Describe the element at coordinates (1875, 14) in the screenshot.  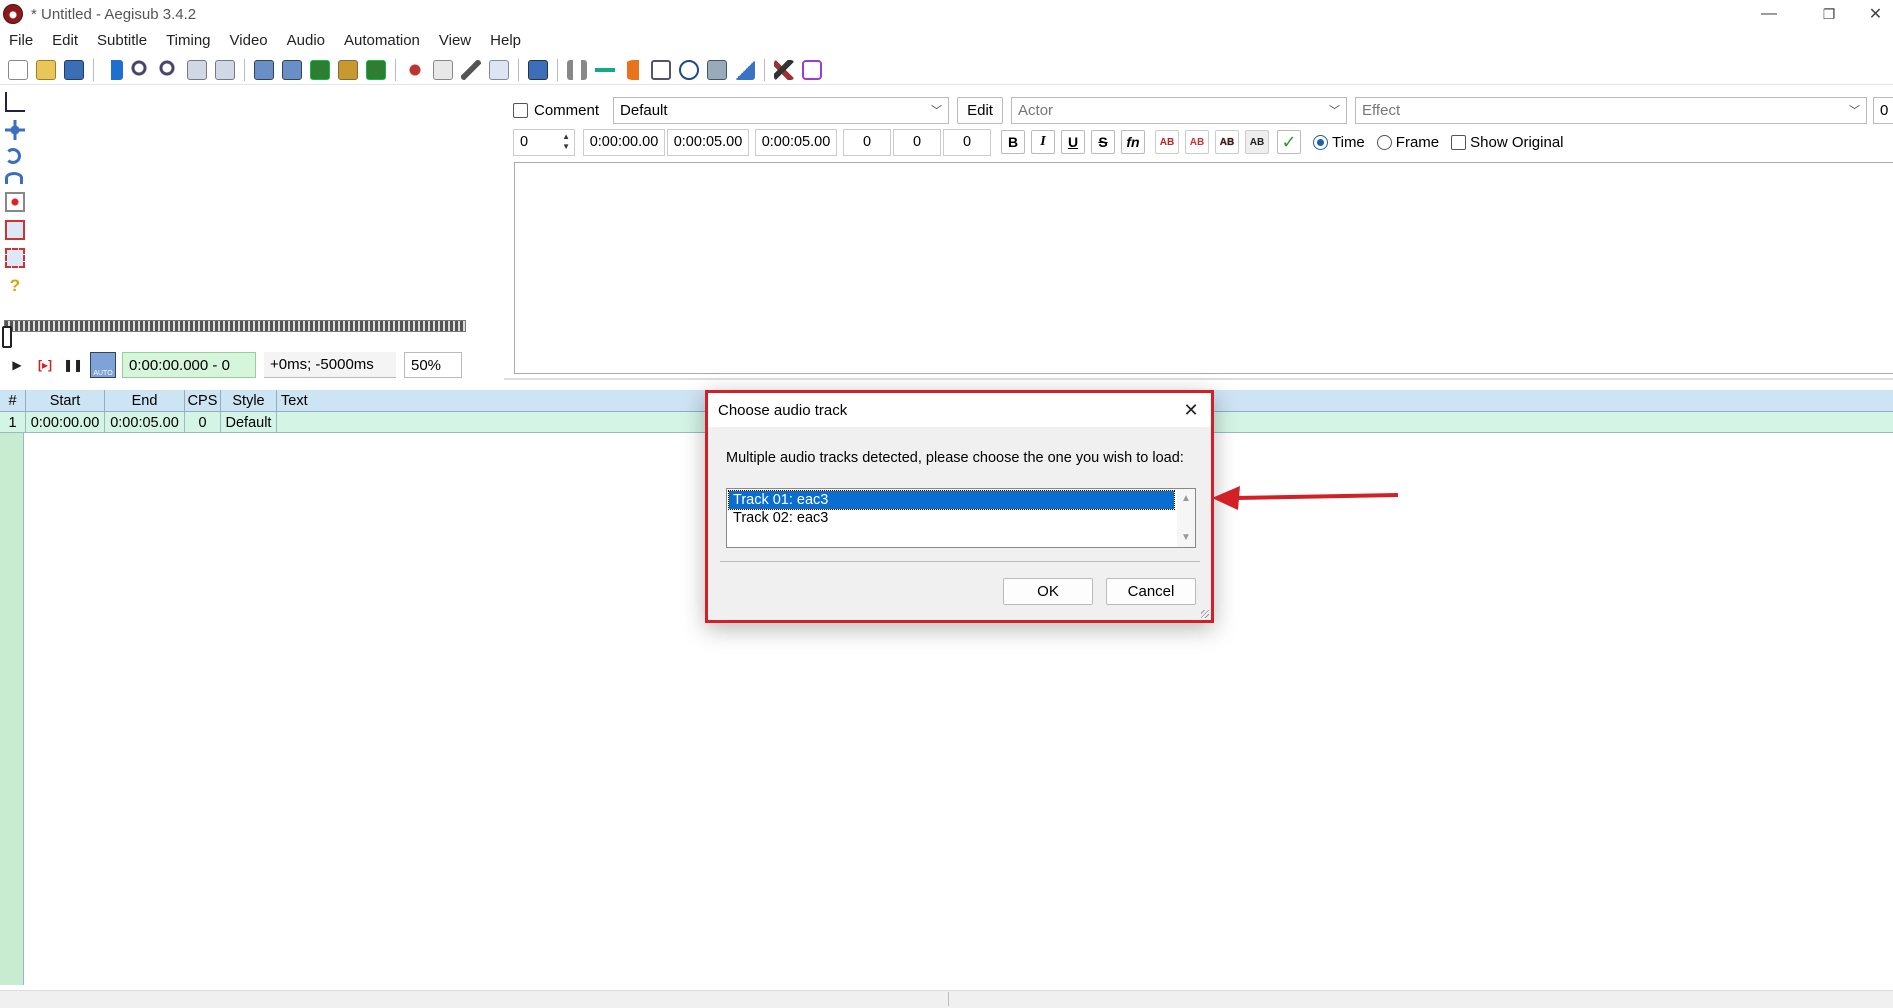
I see `close-window-button: ✕` at that location.